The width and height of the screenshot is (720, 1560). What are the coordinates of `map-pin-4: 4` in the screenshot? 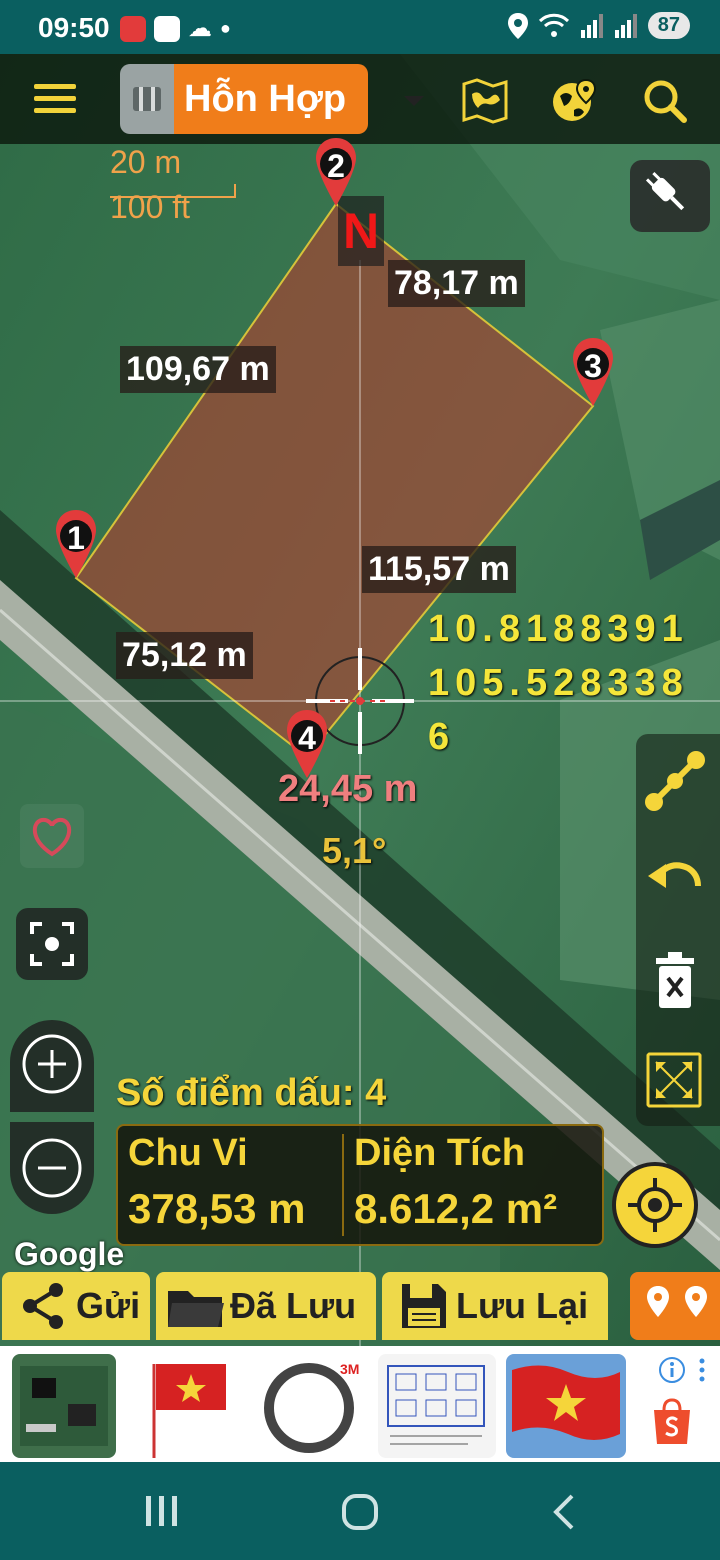 It's located at (307, 743).